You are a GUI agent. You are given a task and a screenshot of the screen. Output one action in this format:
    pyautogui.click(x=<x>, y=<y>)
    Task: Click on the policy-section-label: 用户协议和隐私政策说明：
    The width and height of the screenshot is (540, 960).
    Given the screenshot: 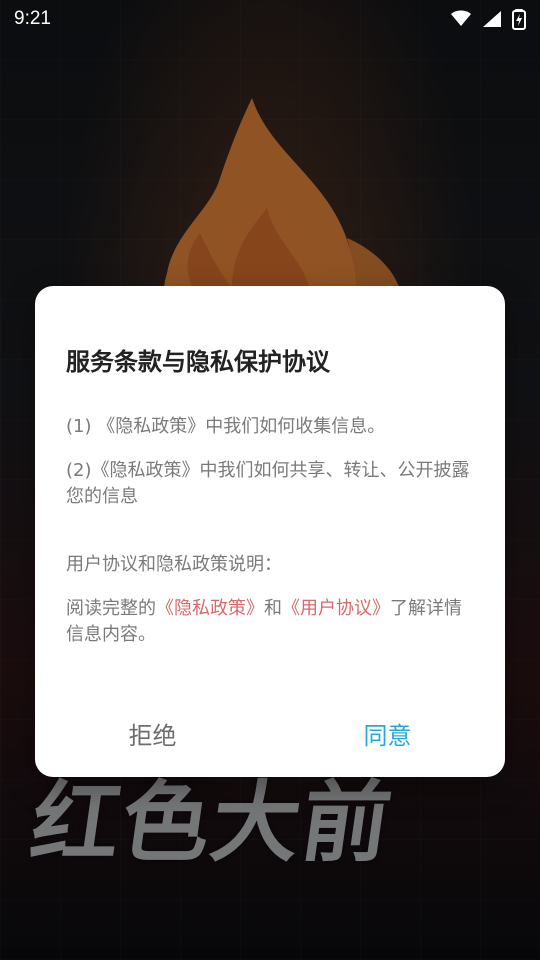 What is the action you would take?
    pyautogui.click(x=174, y=564)
    